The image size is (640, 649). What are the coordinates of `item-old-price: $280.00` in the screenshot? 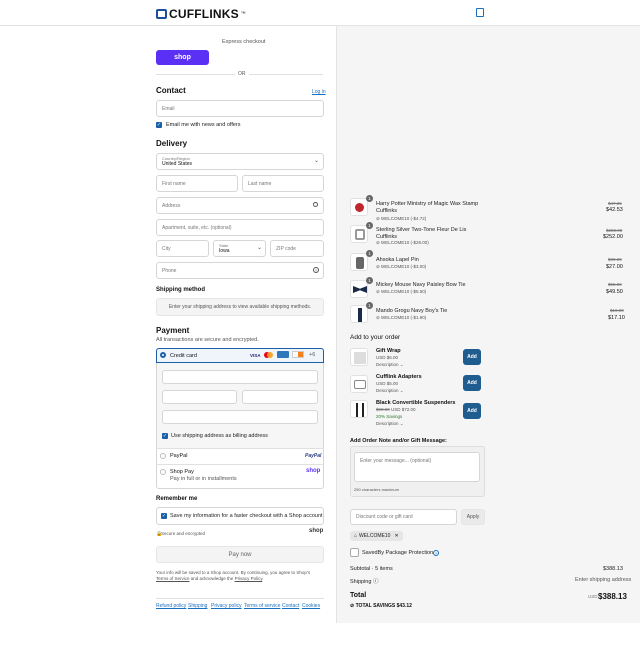 It's located at (614, 230).